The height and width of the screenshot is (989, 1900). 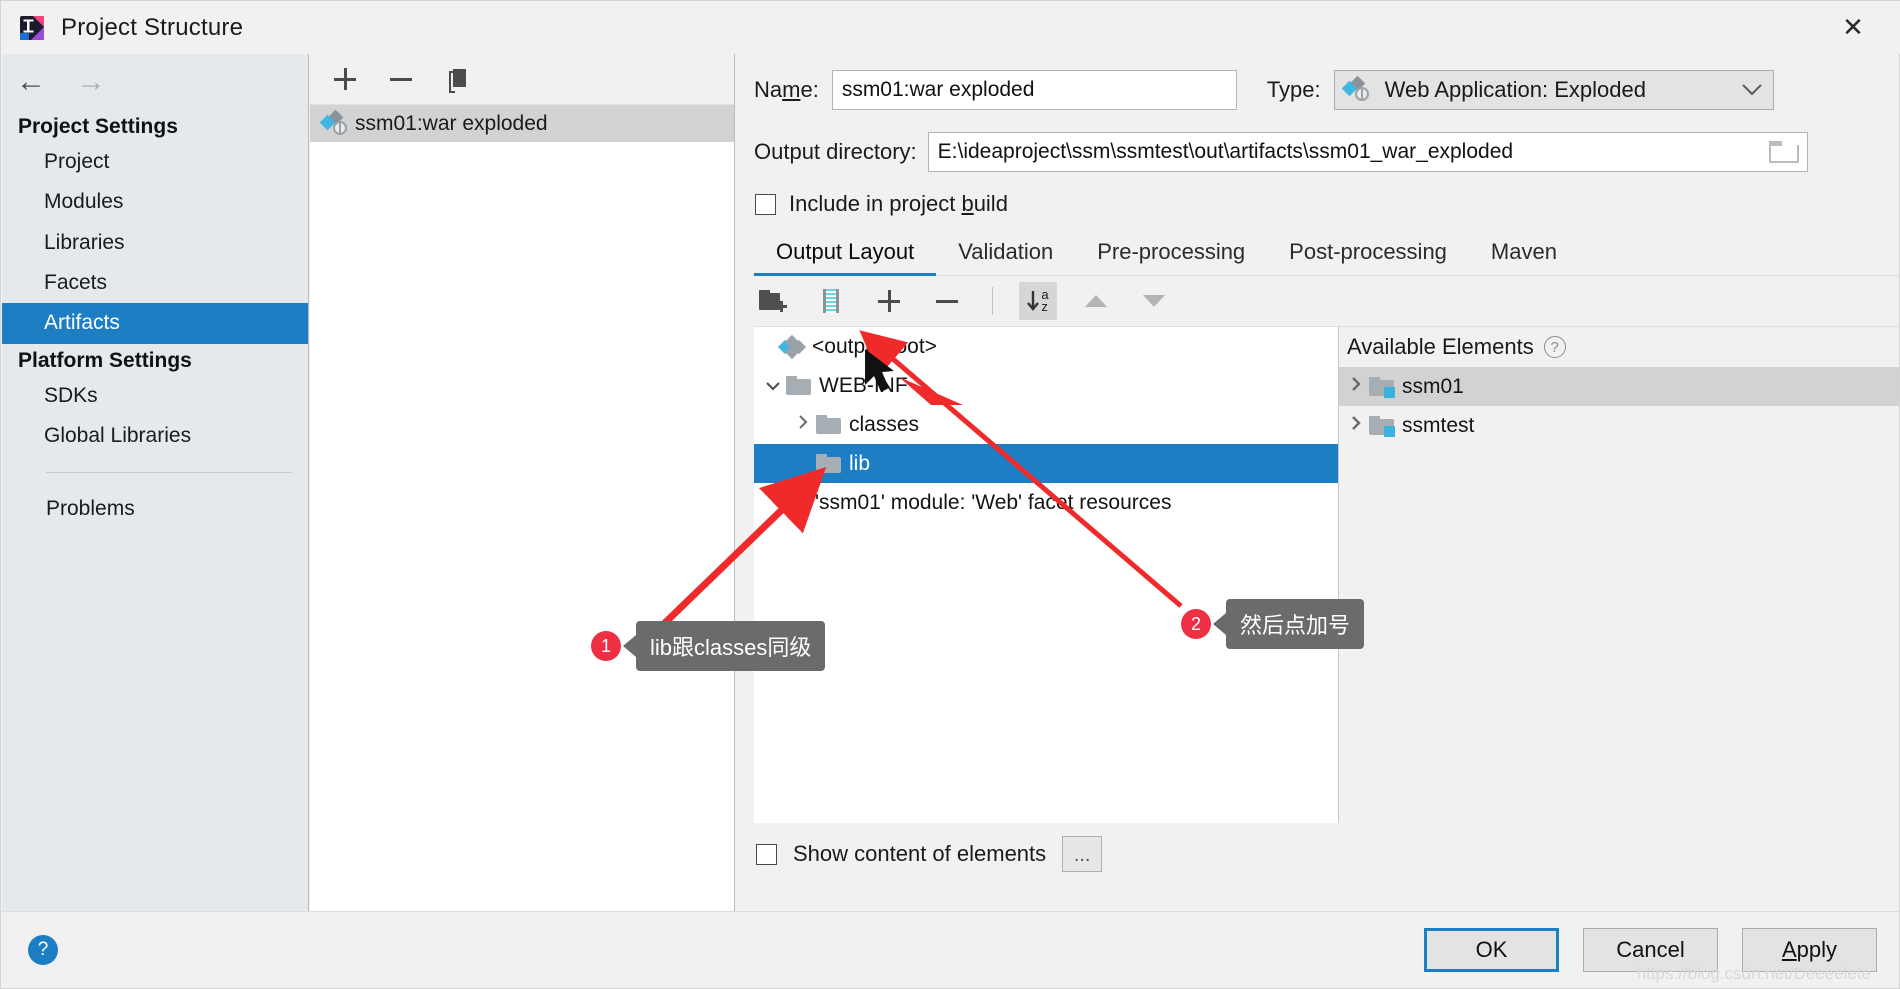 I want to click on artifact-name-input: ssm01:war exploded, so click(x=1034, y=90).